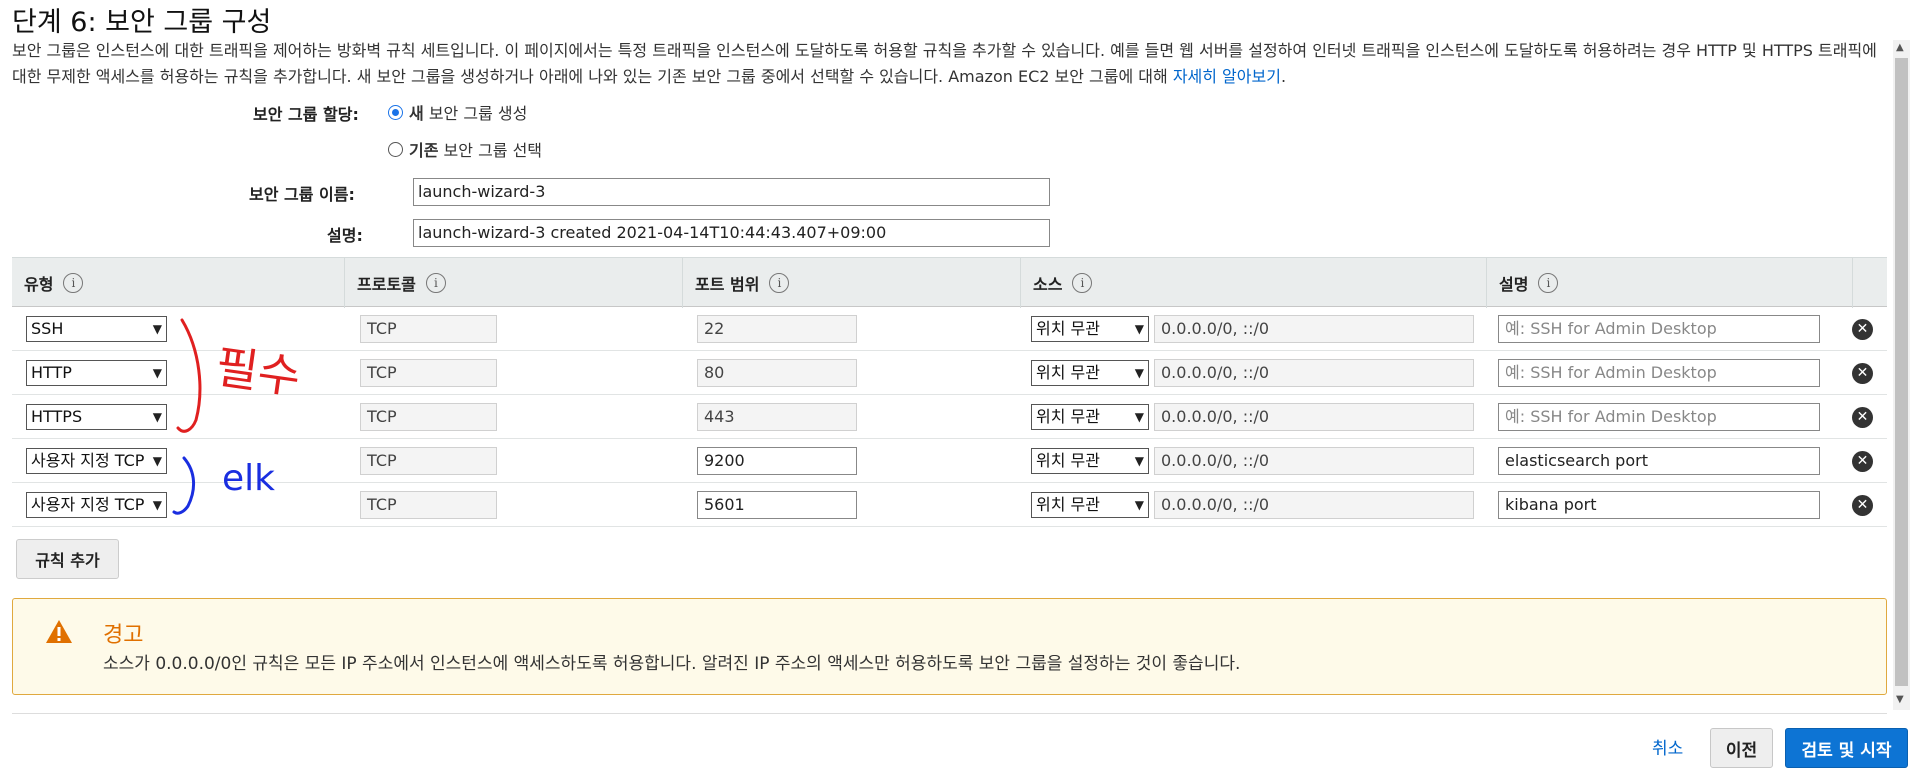  What do you see at coordinates (257, 371) in the screenshot?
I see `annotation-required: 필수` at bounding box center [257, 371].